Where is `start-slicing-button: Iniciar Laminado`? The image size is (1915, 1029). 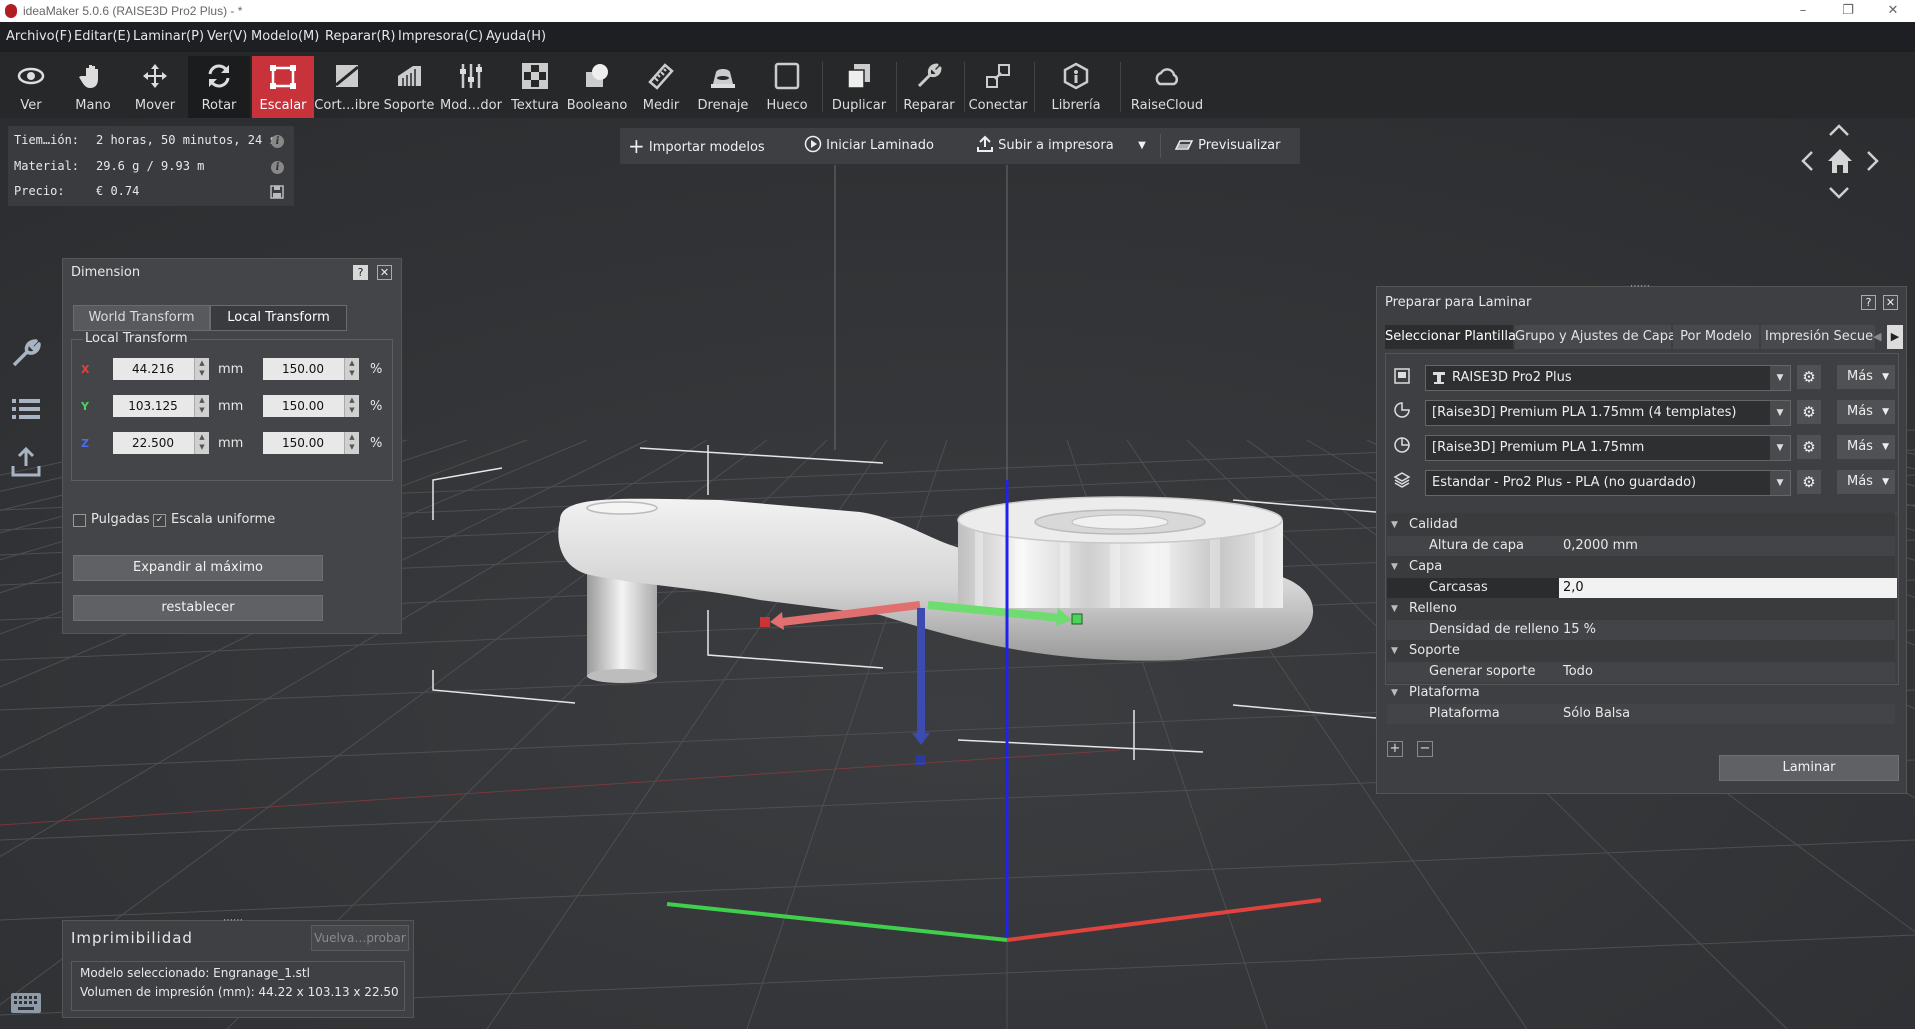 start-slicing-button: Iniciar Laminado is located at coordinates (869, 146).